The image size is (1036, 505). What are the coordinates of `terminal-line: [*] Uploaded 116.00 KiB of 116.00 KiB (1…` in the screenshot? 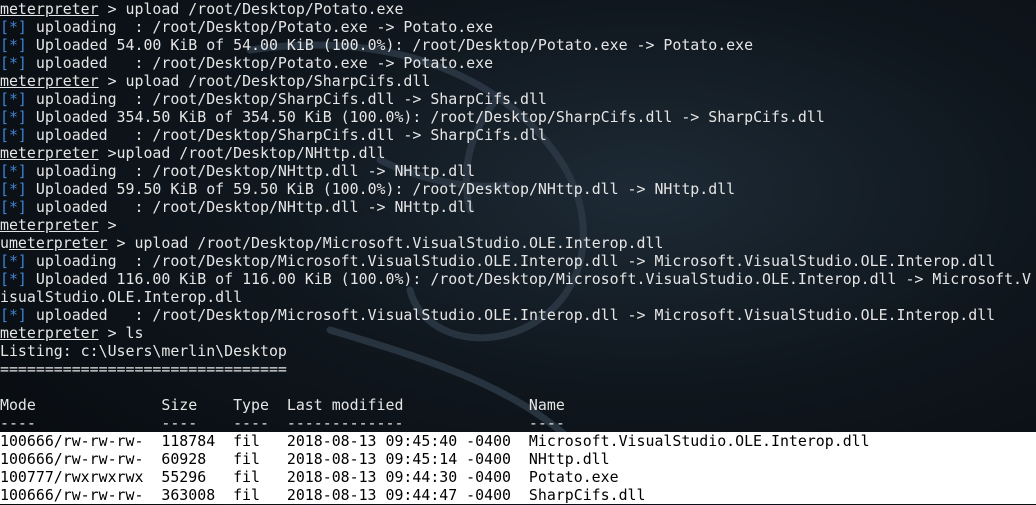 It's located at (518, 279).